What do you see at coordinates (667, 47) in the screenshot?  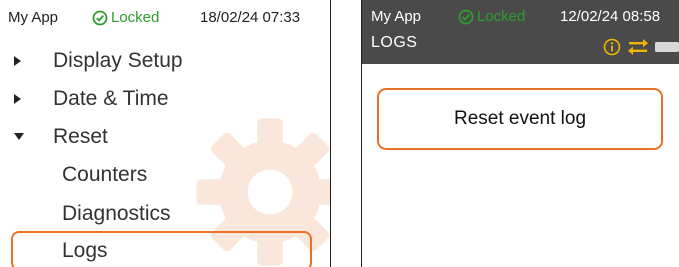 I see `battery-icon` at bounding box center [667, 47].